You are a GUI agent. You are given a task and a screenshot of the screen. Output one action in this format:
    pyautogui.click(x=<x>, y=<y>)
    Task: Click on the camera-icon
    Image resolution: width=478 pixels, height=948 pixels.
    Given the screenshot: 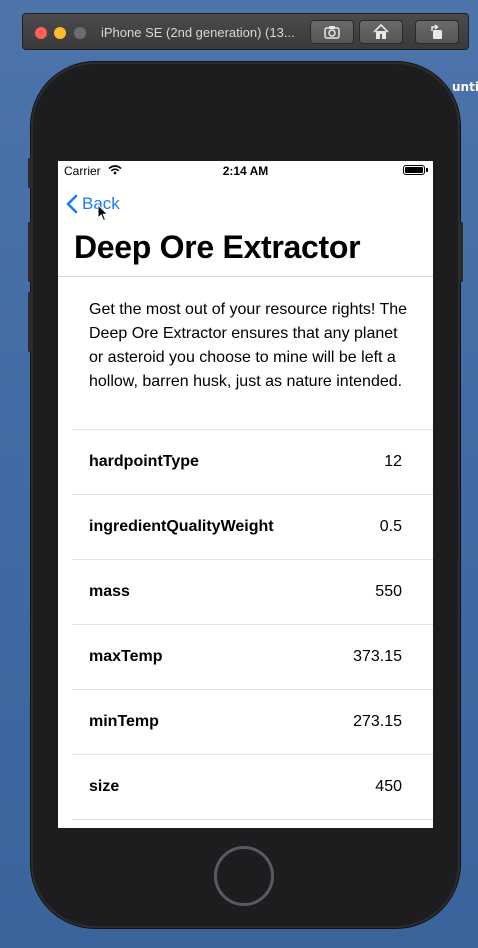 What is the action you would take?
    pyautogui.click(x=332, y=32)
    